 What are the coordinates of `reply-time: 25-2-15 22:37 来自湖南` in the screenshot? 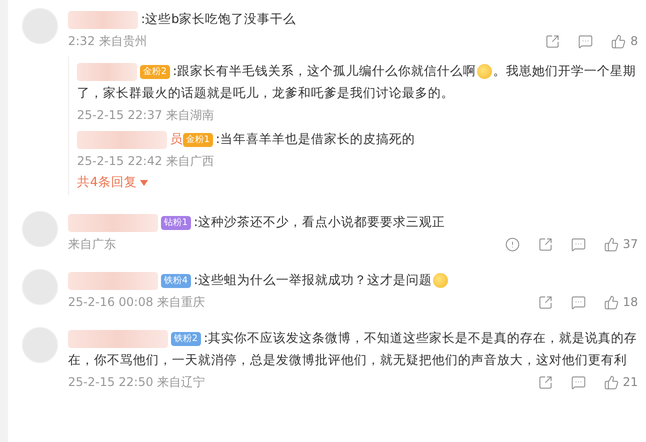 It's located at (145, 115).